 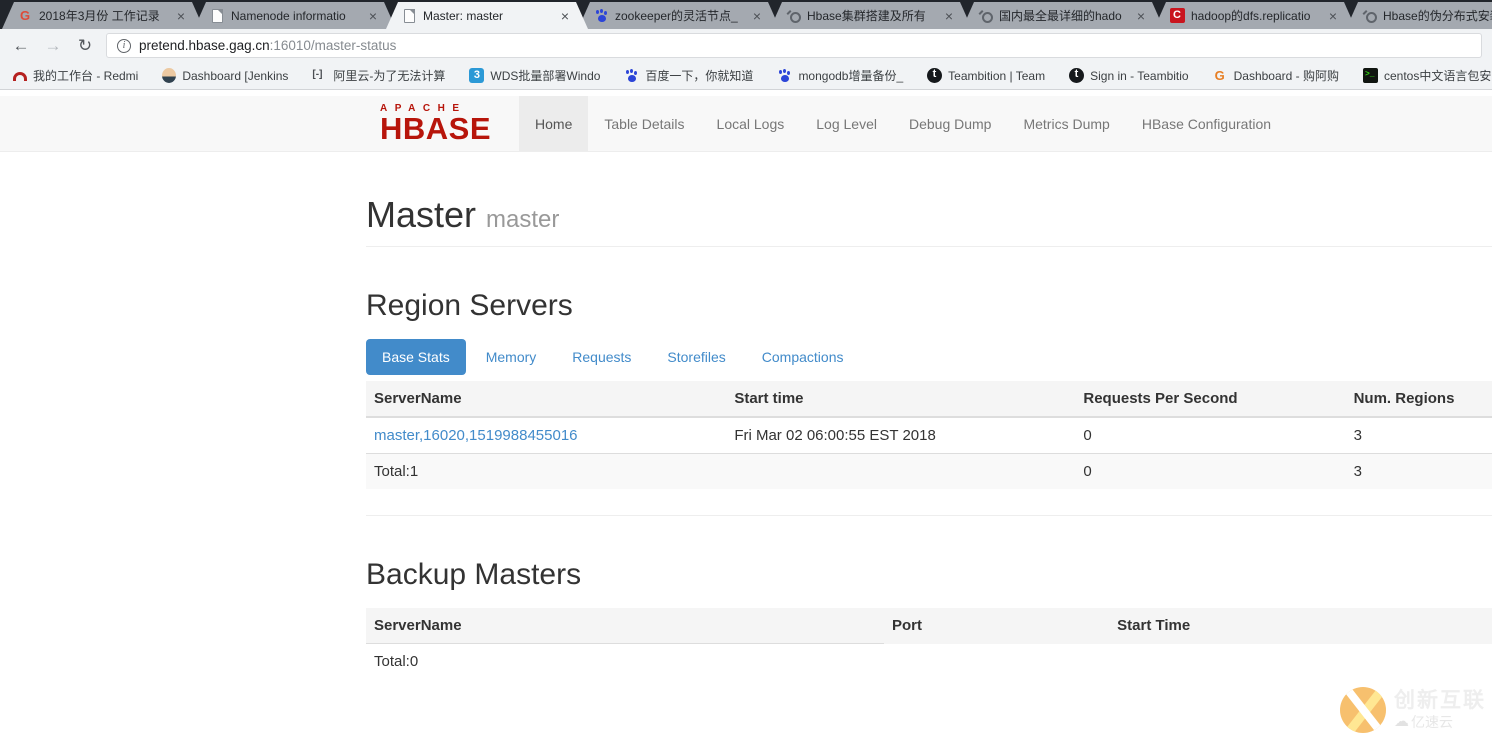 I want to click on url-path: :16010/master-status, so click(x=333, y=45).